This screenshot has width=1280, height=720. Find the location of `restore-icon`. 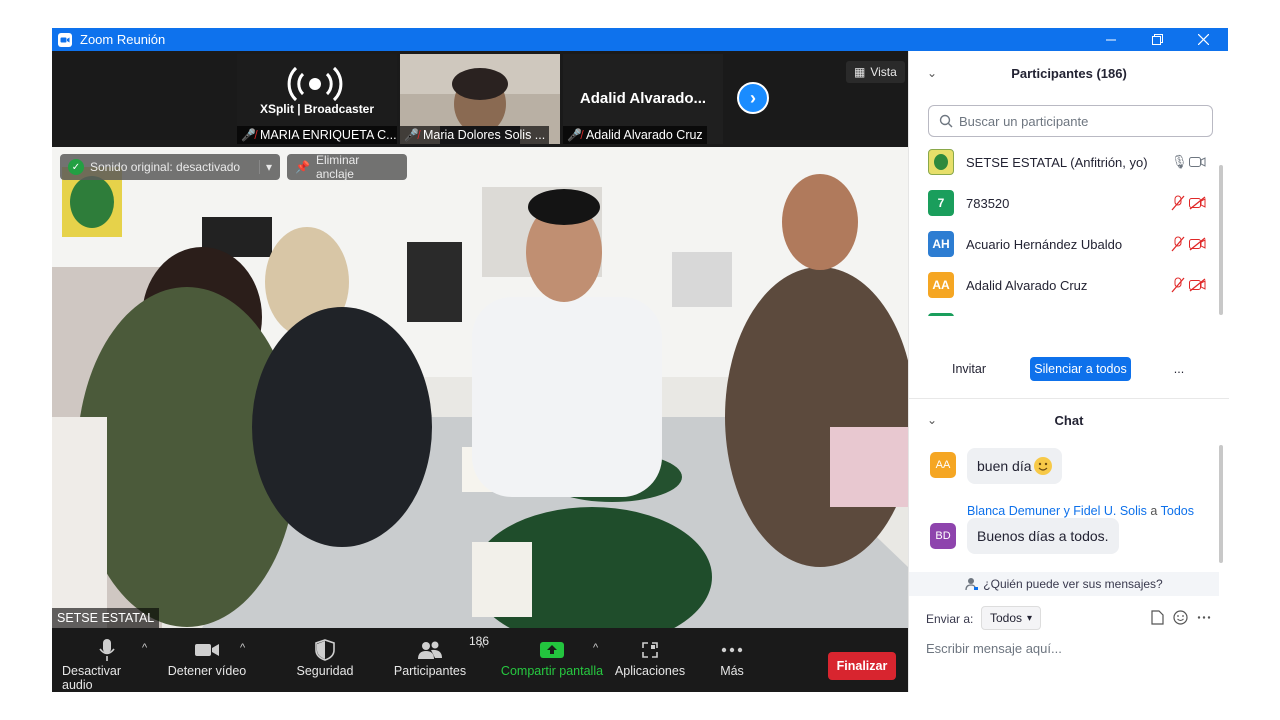

restore-icon is located at coordinates (1157, 39).